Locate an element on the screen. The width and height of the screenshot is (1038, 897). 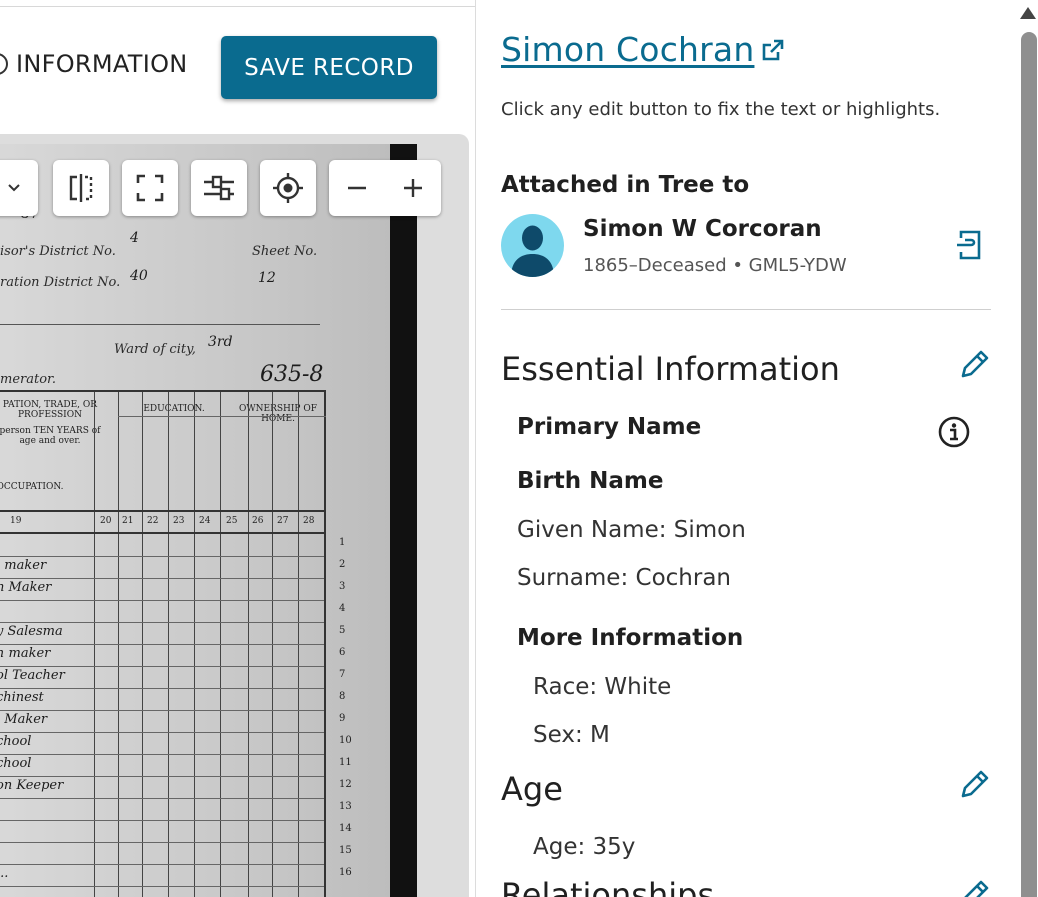
sheet-label: Sheet No. is located at coordinates (285, 251).